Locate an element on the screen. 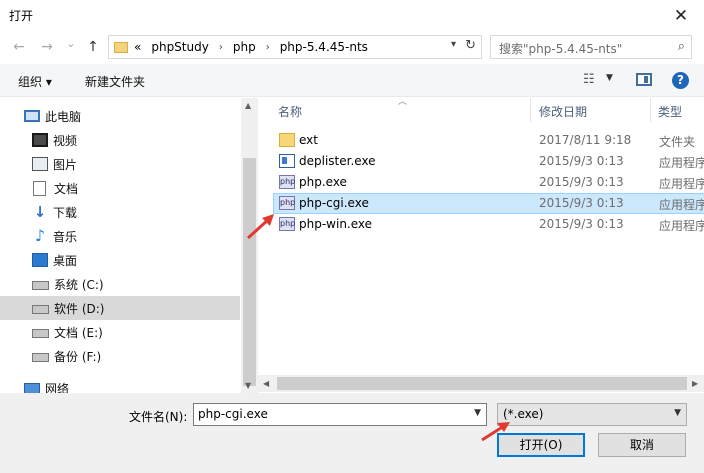 The image size is (704, 473). desktop-icon is located at coordinates (40, 260).